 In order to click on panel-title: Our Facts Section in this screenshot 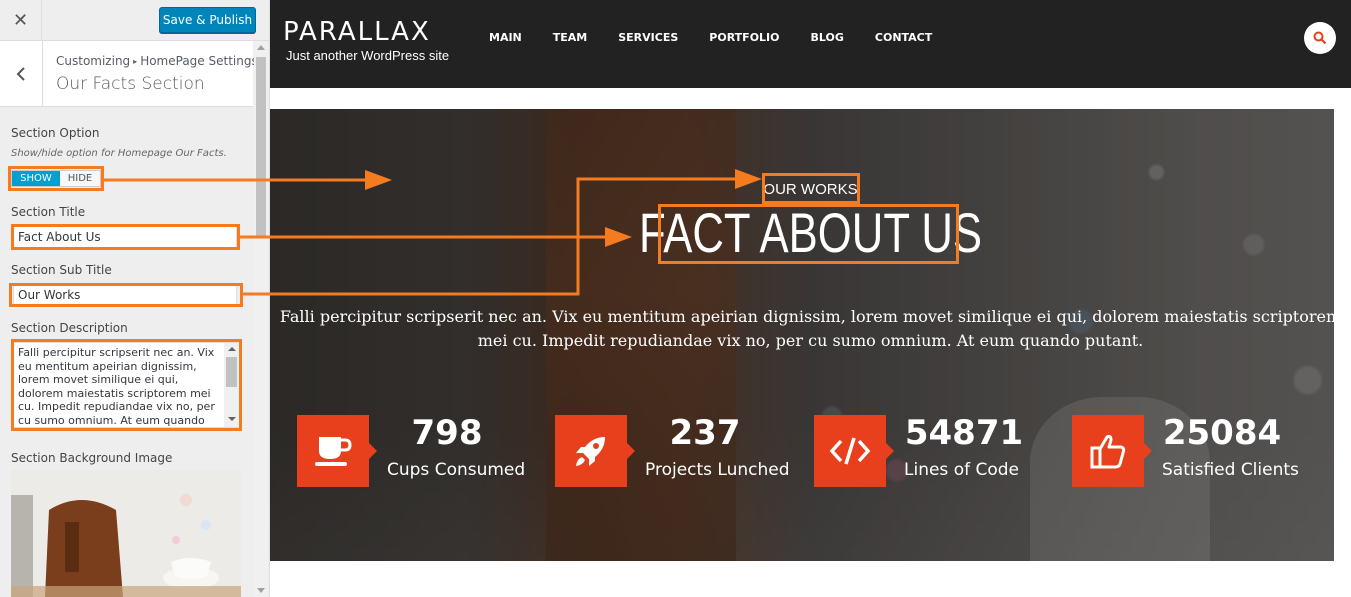, I will do `click(130, 84)`.